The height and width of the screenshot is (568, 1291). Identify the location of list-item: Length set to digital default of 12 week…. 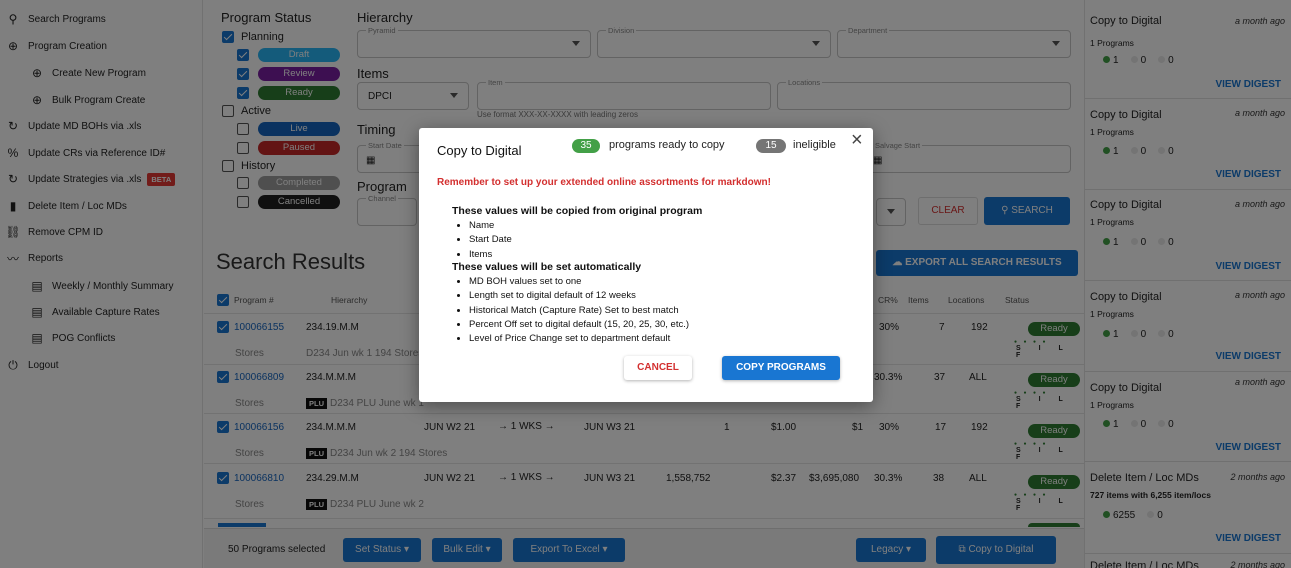
(579, 296).